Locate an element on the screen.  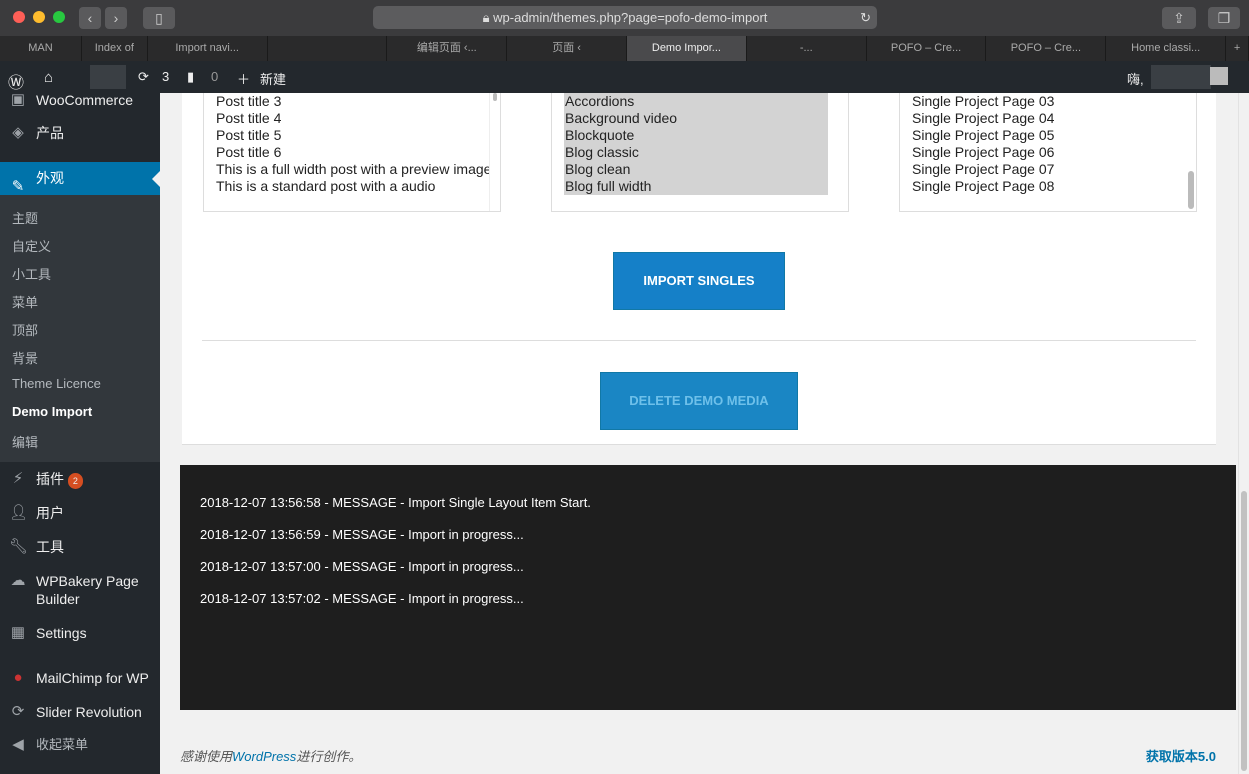
get-version-link: 获取版本5.0 is located at coordinates (1181, 756).